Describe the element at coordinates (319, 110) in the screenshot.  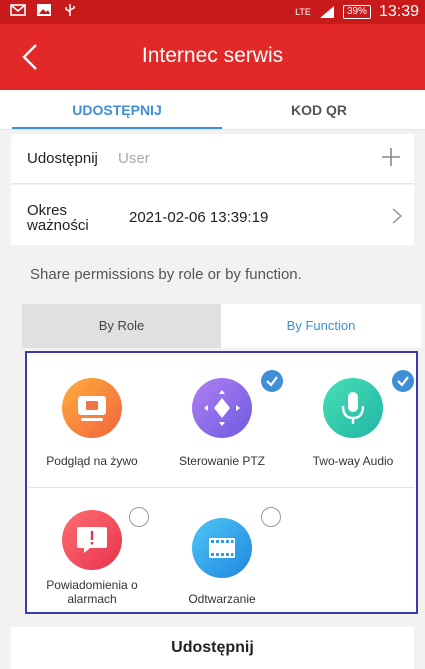
I see `tab-qr-code: KOD QR` at that location.